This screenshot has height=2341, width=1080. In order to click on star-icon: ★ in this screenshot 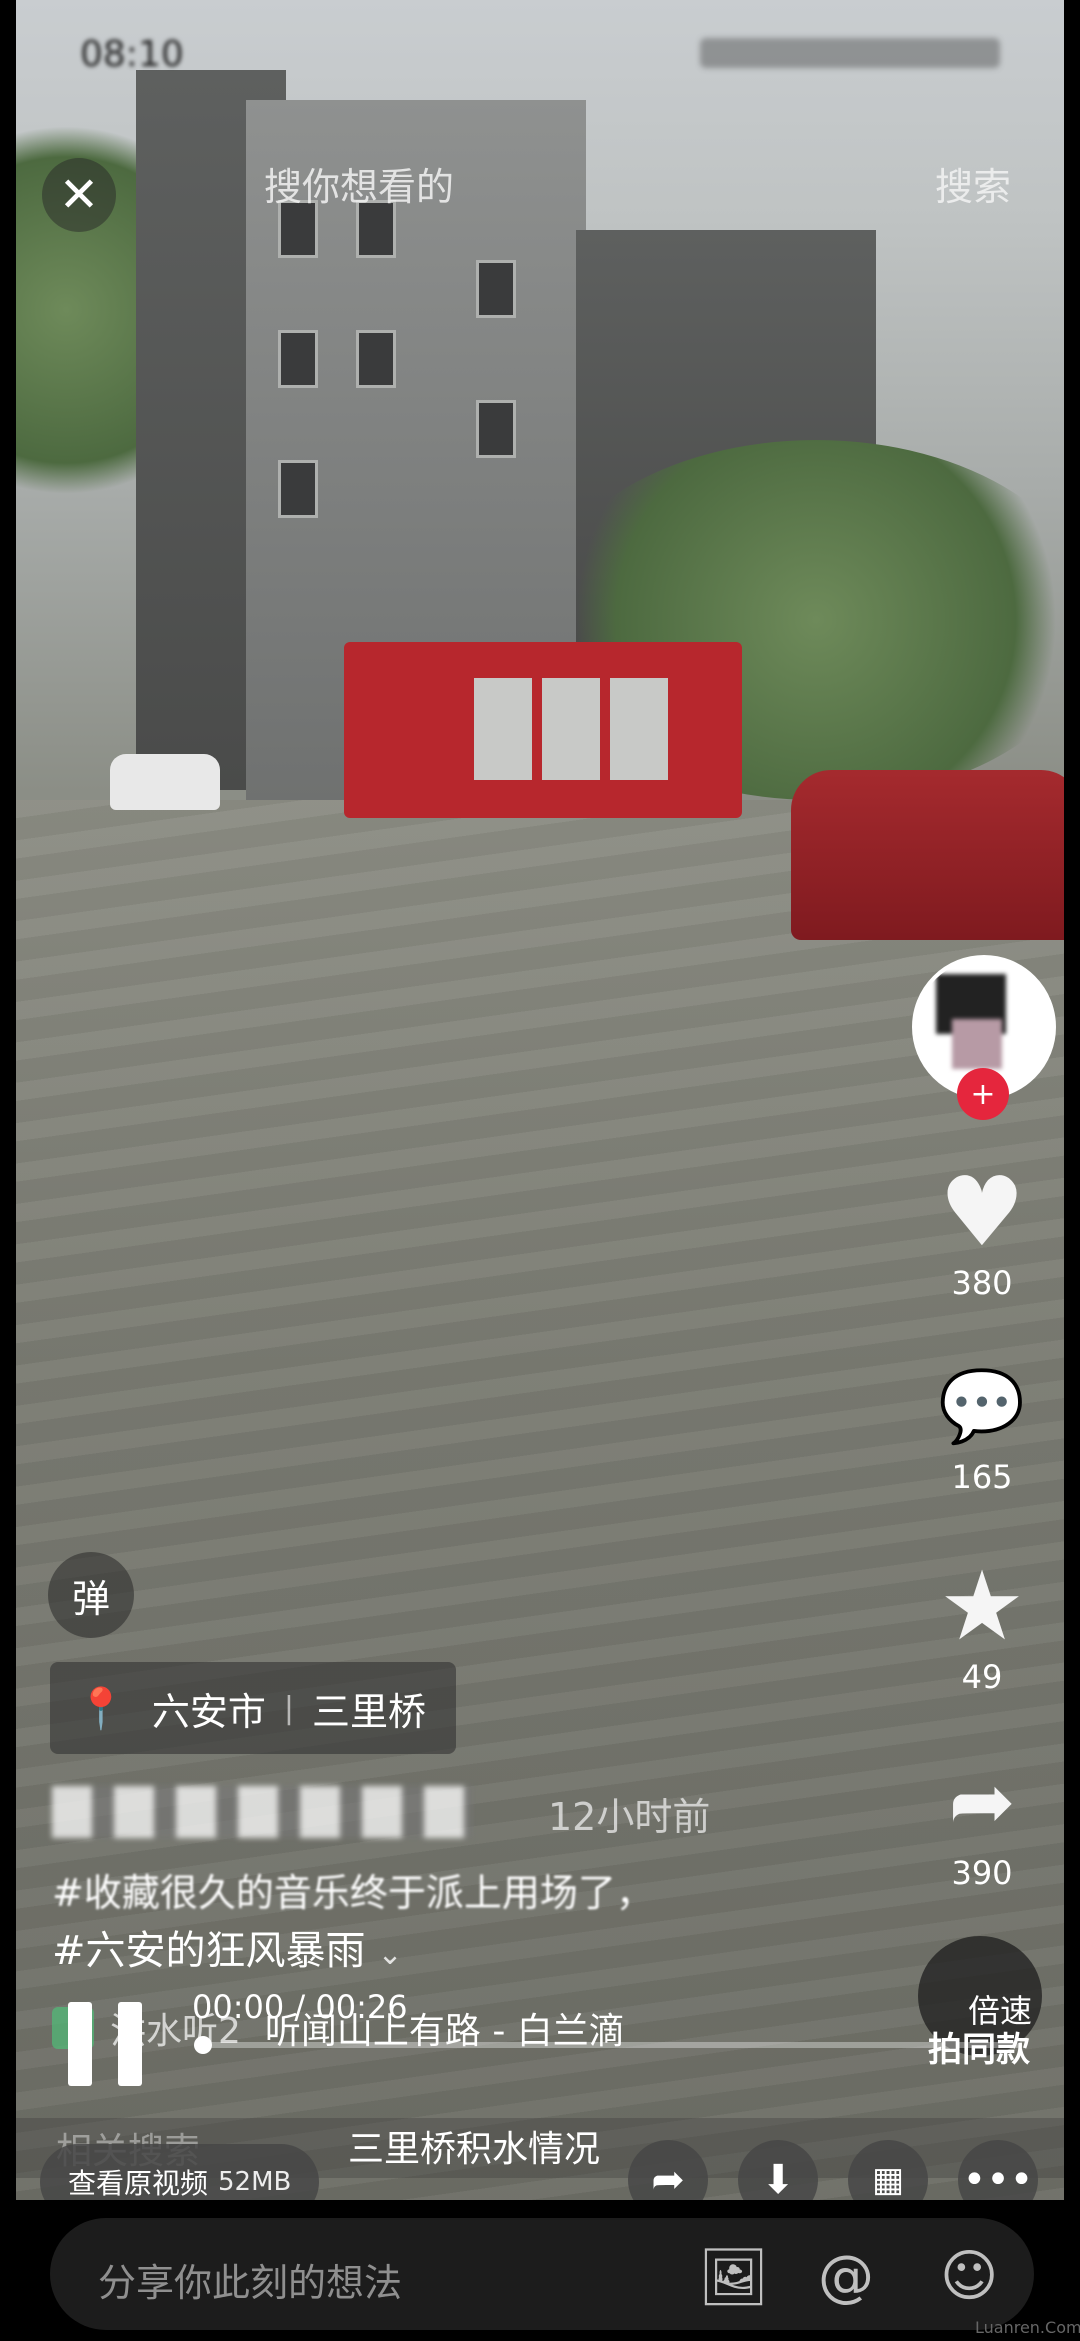, I will do `click(982, 1606)`.